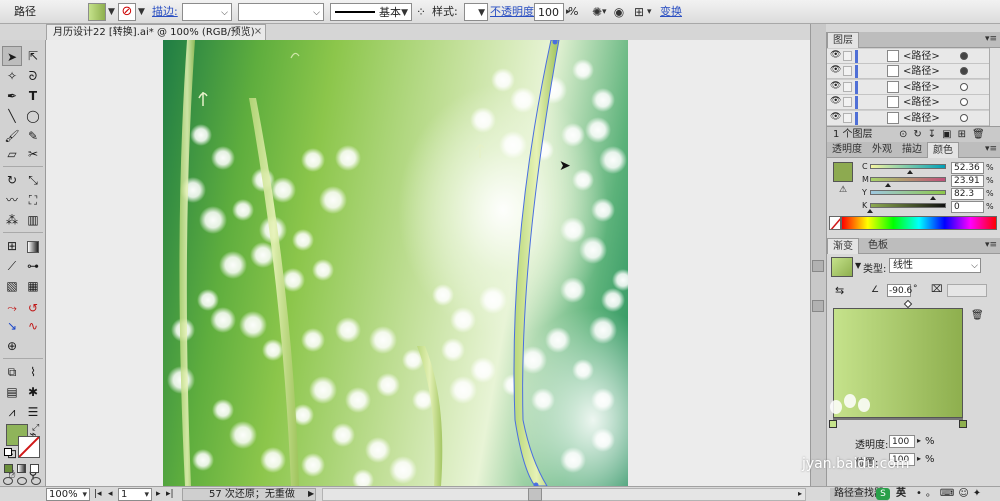 The width and height of the screenshot is (1000, 501). What do you see at coordinates (12, 136) in the screenshot?
I see `paintbrush-icon: 🖌︎` at bounding box center [12, 136].